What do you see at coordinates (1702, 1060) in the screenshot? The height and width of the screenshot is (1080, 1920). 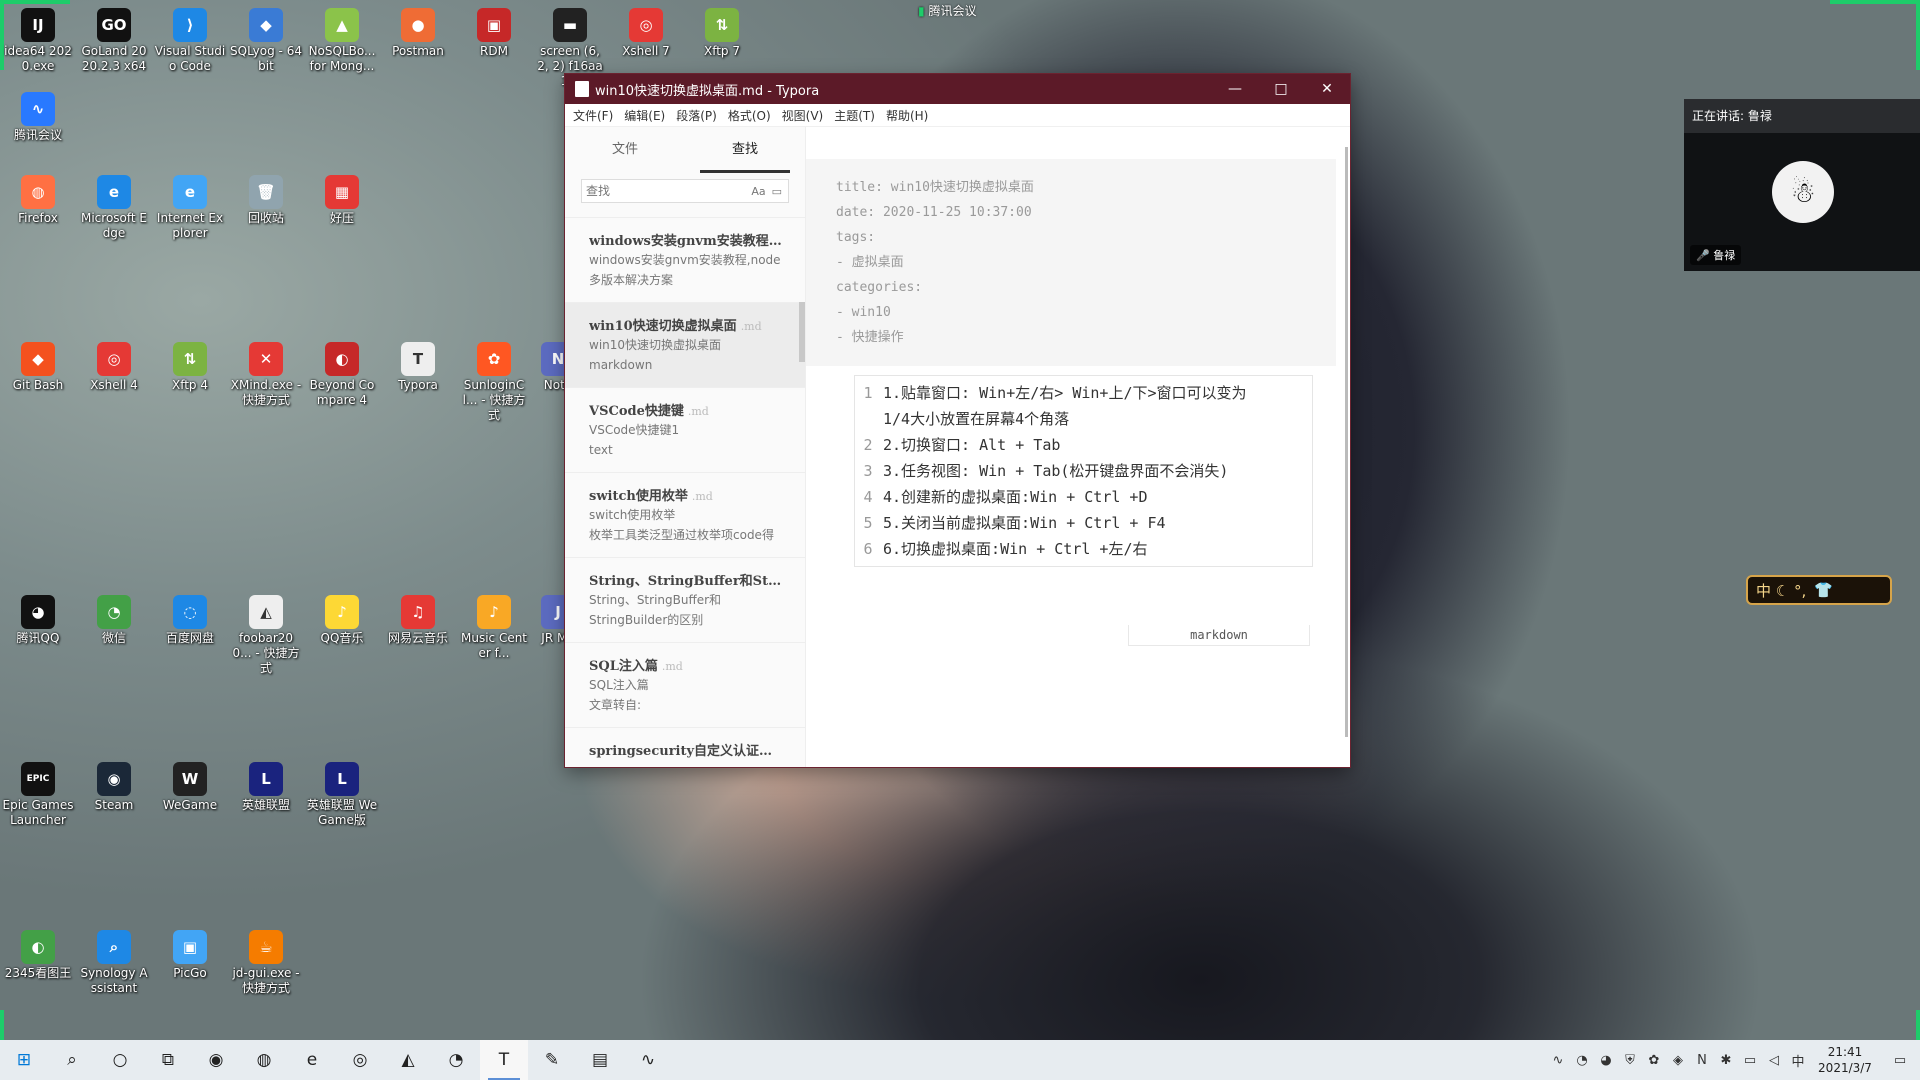 I see `onenote-icon: N` at bounding box center [1702, 1060].